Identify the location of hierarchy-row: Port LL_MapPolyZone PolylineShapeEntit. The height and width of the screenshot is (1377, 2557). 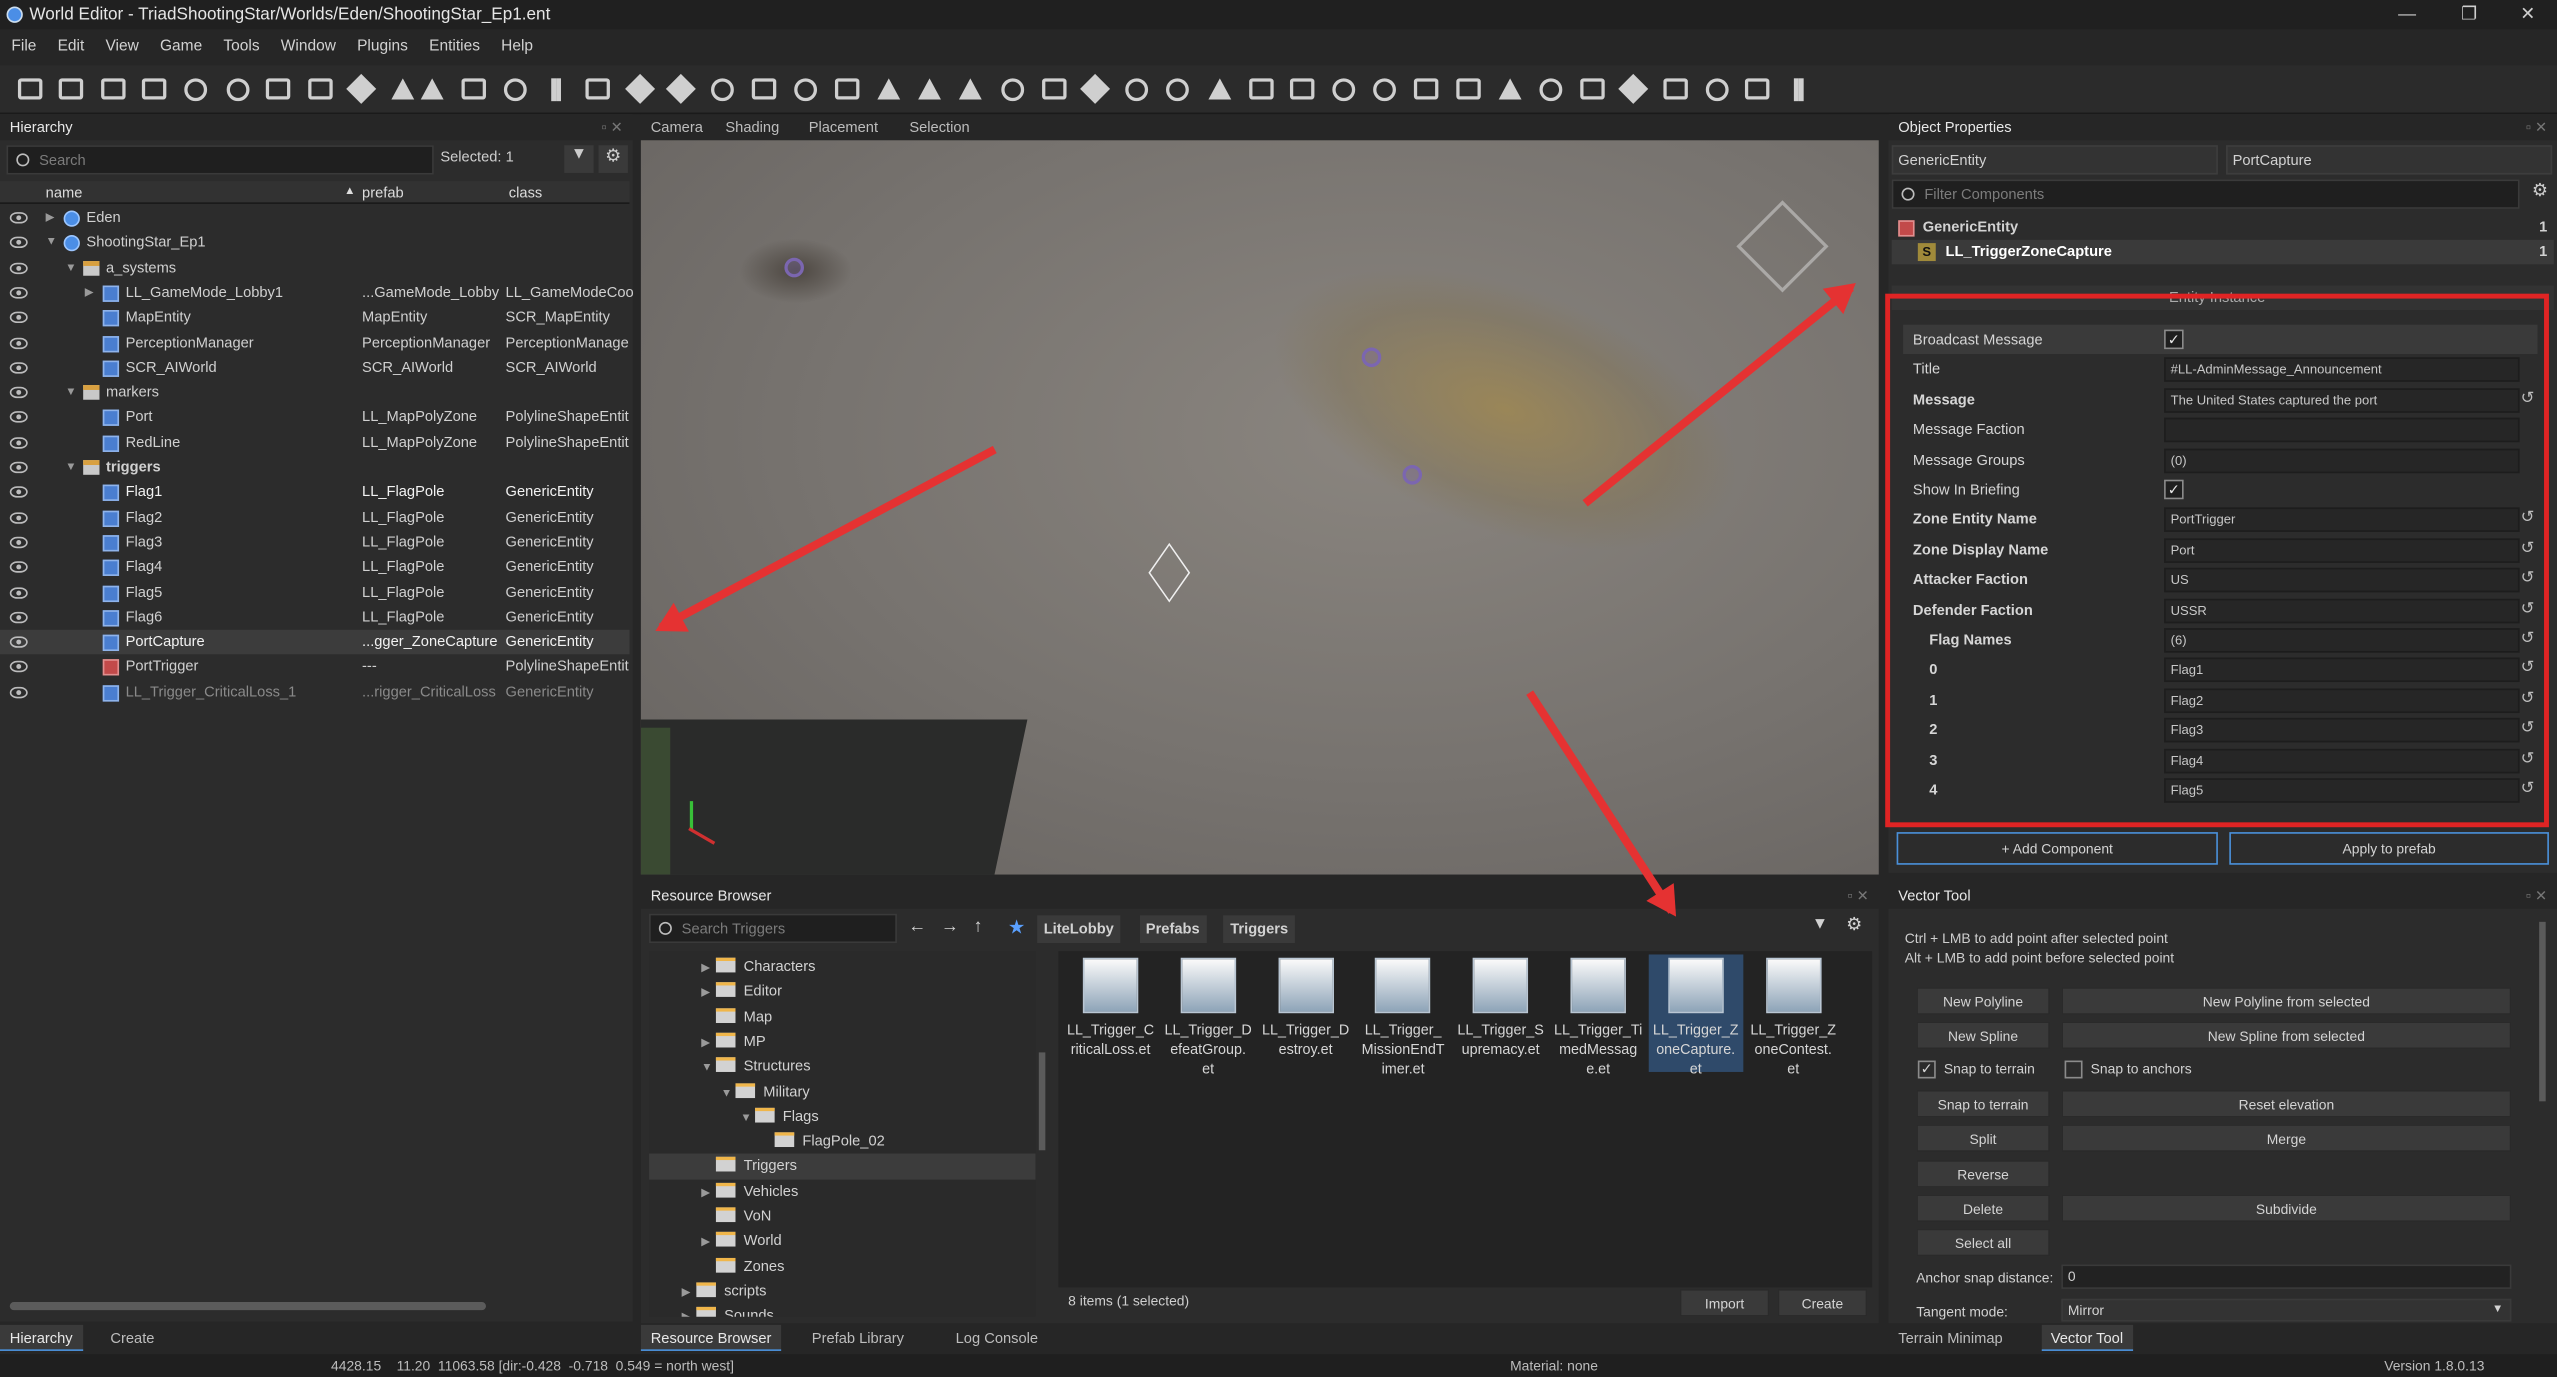
(314, 417).